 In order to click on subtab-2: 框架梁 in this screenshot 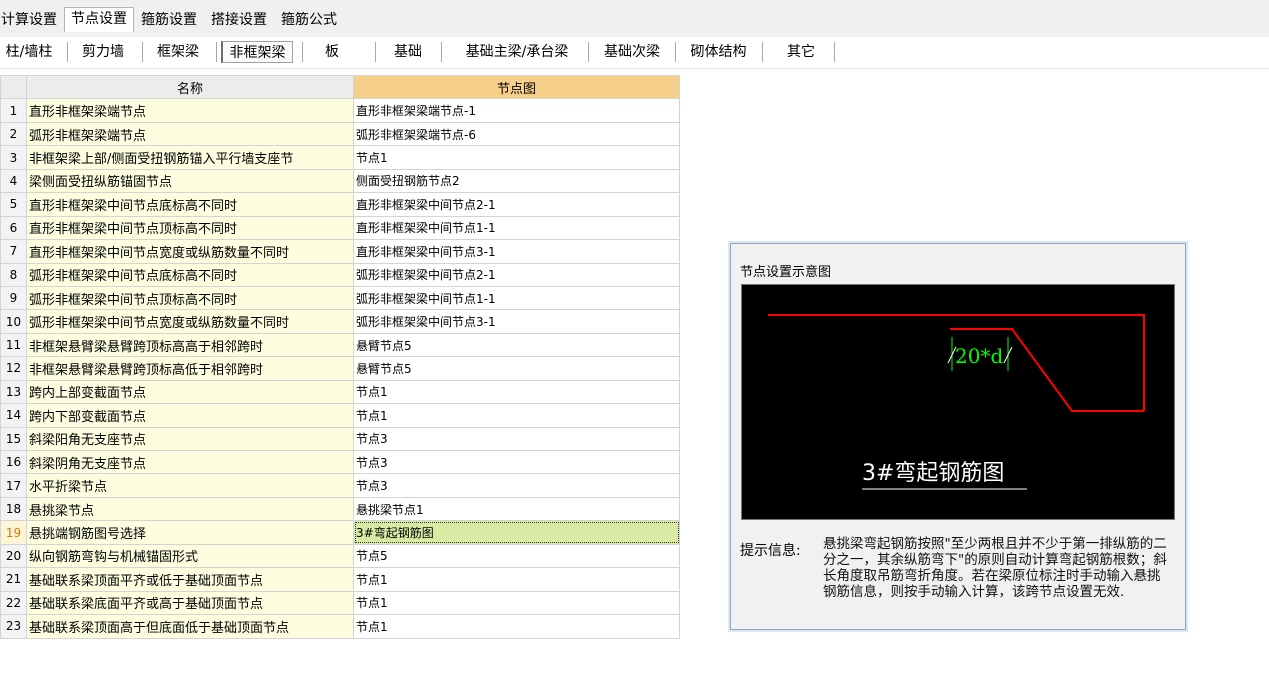, I will do `click(178, 52)`.